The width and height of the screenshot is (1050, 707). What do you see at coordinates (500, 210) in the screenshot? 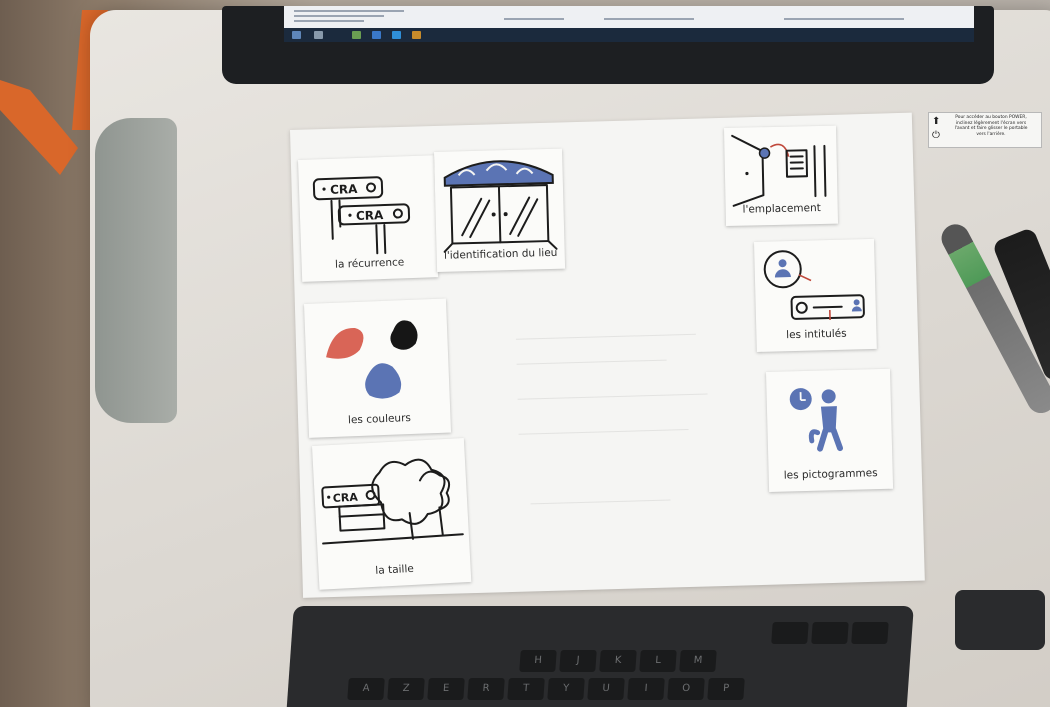
I see `card-identification: l'identification du lieu` at bounding box center [500, 210].